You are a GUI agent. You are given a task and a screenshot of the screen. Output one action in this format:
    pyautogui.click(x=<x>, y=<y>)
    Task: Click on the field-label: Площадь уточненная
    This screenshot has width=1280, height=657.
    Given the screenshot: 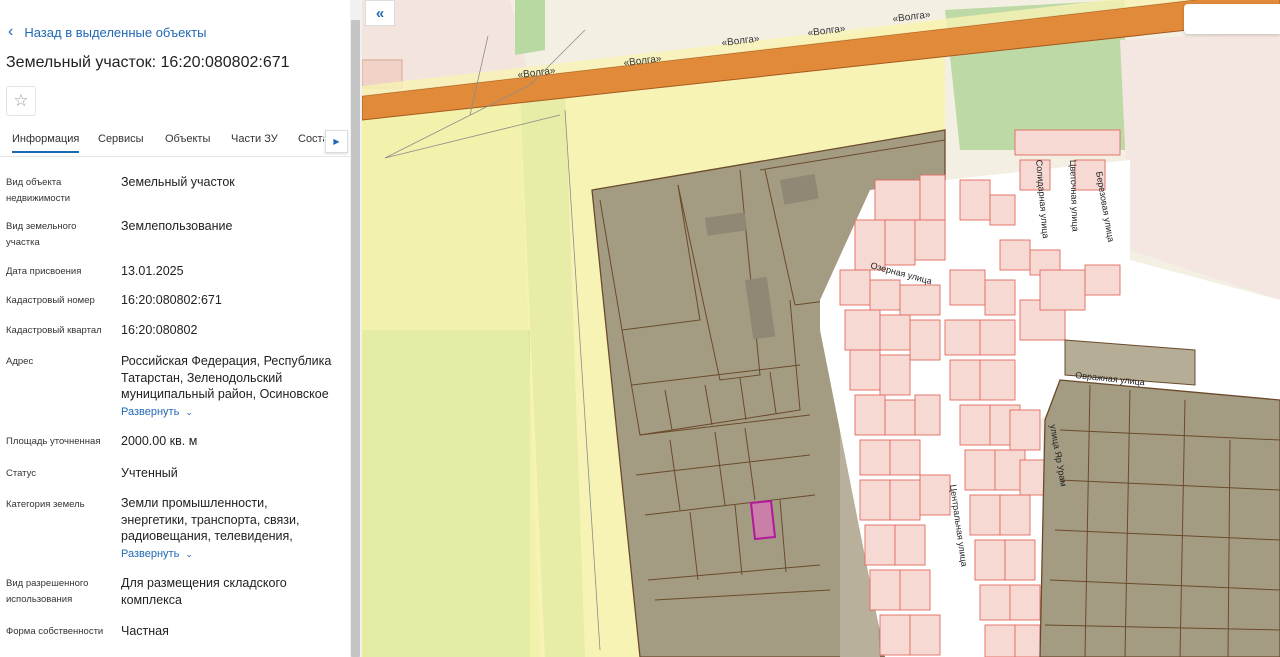 What is the action you would take?
    pyautogui.click(x=53, y=441)
    